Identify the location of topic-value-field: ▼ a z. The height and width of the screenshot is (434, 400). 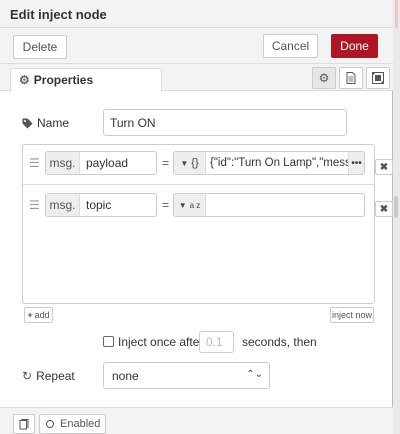
(269, 205).